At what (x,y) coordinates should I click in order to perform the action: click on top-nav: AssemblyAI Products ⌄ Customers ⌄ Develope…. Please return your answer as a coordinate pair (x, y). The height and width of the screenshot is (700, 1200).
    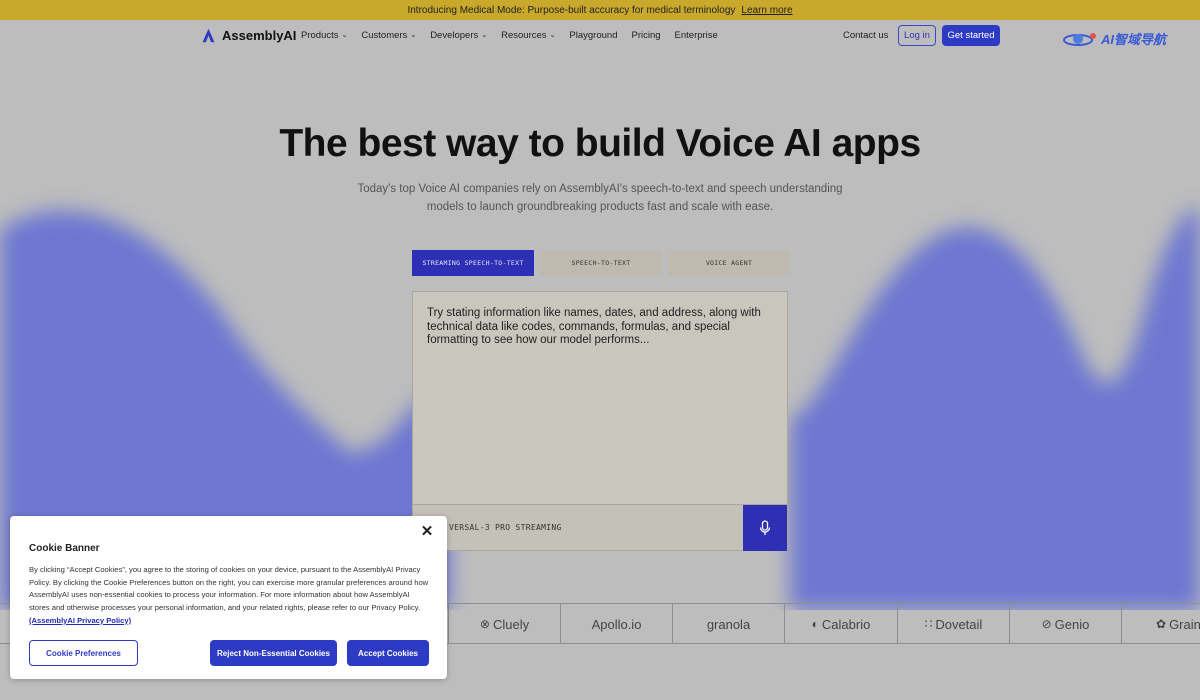
    Looking at the image, I should click on (600, 36).